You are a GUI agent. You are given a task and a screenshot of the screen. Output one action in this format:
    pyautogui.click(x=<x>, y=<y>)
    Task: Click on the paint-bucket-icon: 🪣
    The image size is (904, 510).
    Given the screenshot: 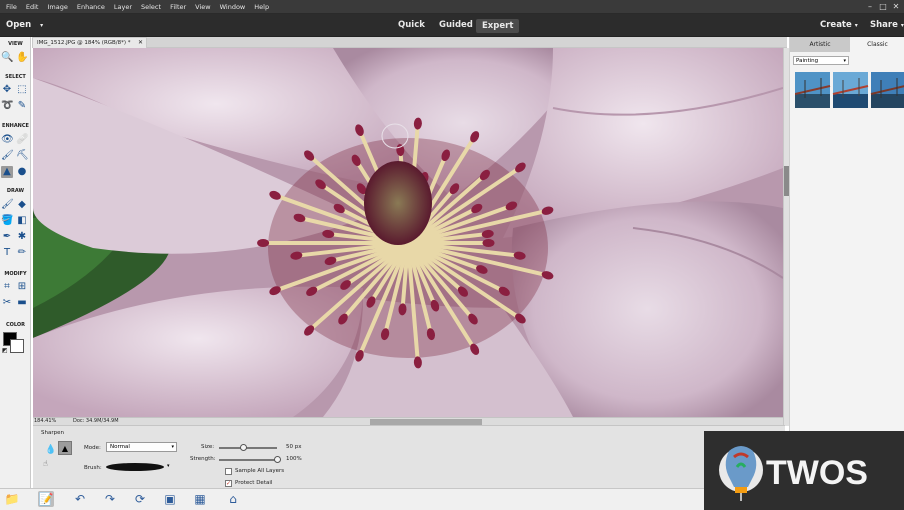 What is the action you would take?
    pyautogui.click(x=7, y=221)
    